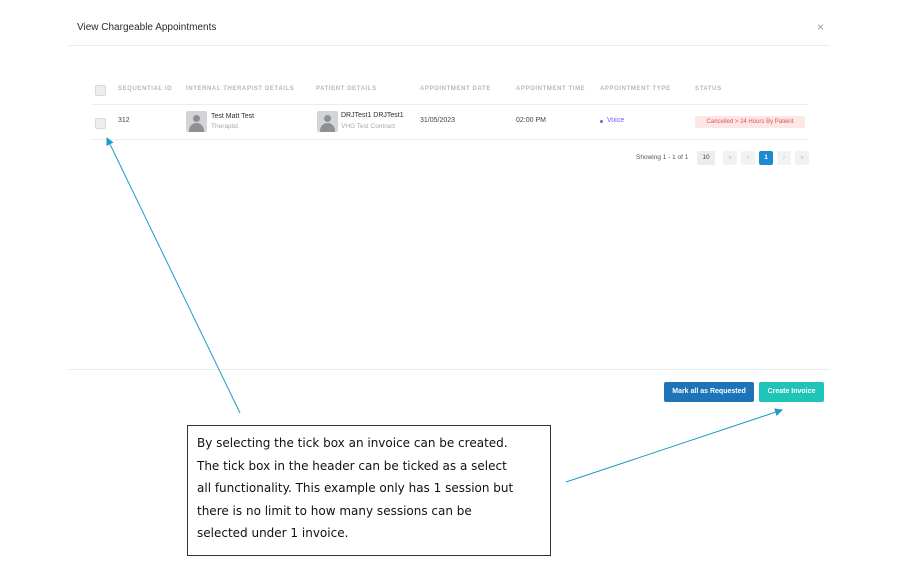  What do you see at coordinates (173, 275) in the screenshot?
I see `arrow-to-row-checkbox` at bounding box center [173, 275].